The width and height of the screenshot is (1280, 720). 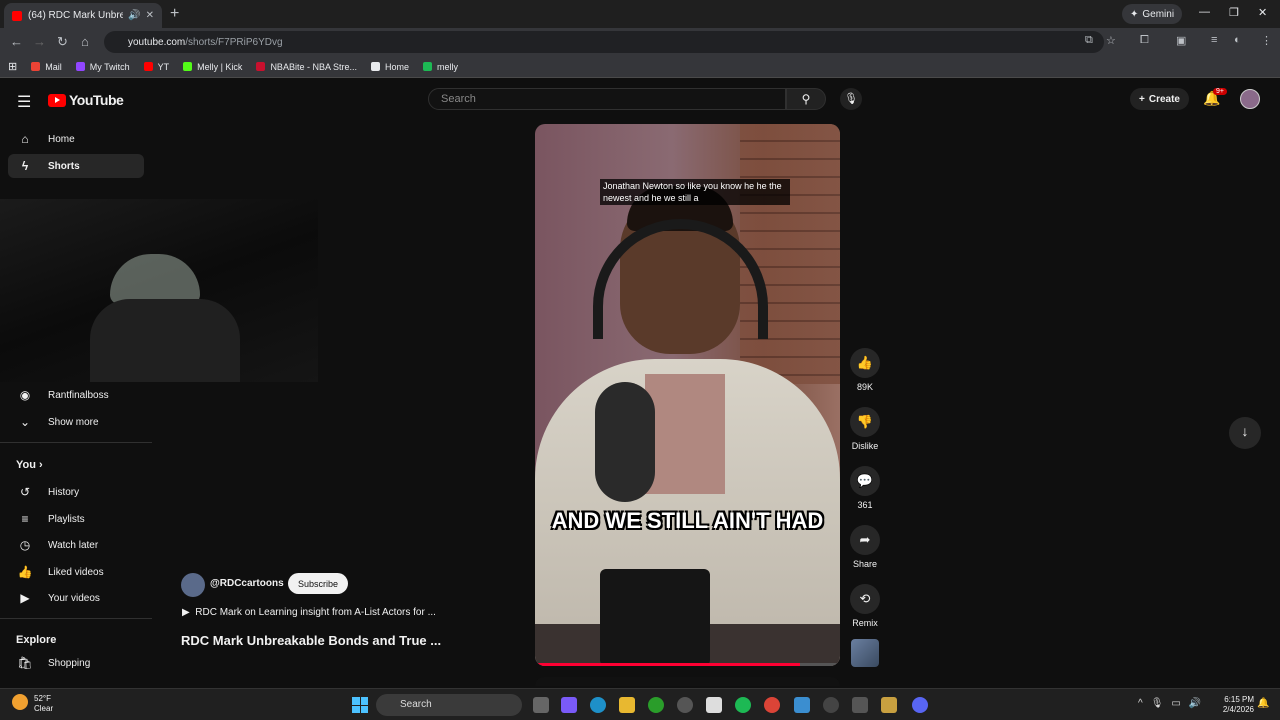 I want to click on new-tab-icon: +, so click(x=174, y=14).